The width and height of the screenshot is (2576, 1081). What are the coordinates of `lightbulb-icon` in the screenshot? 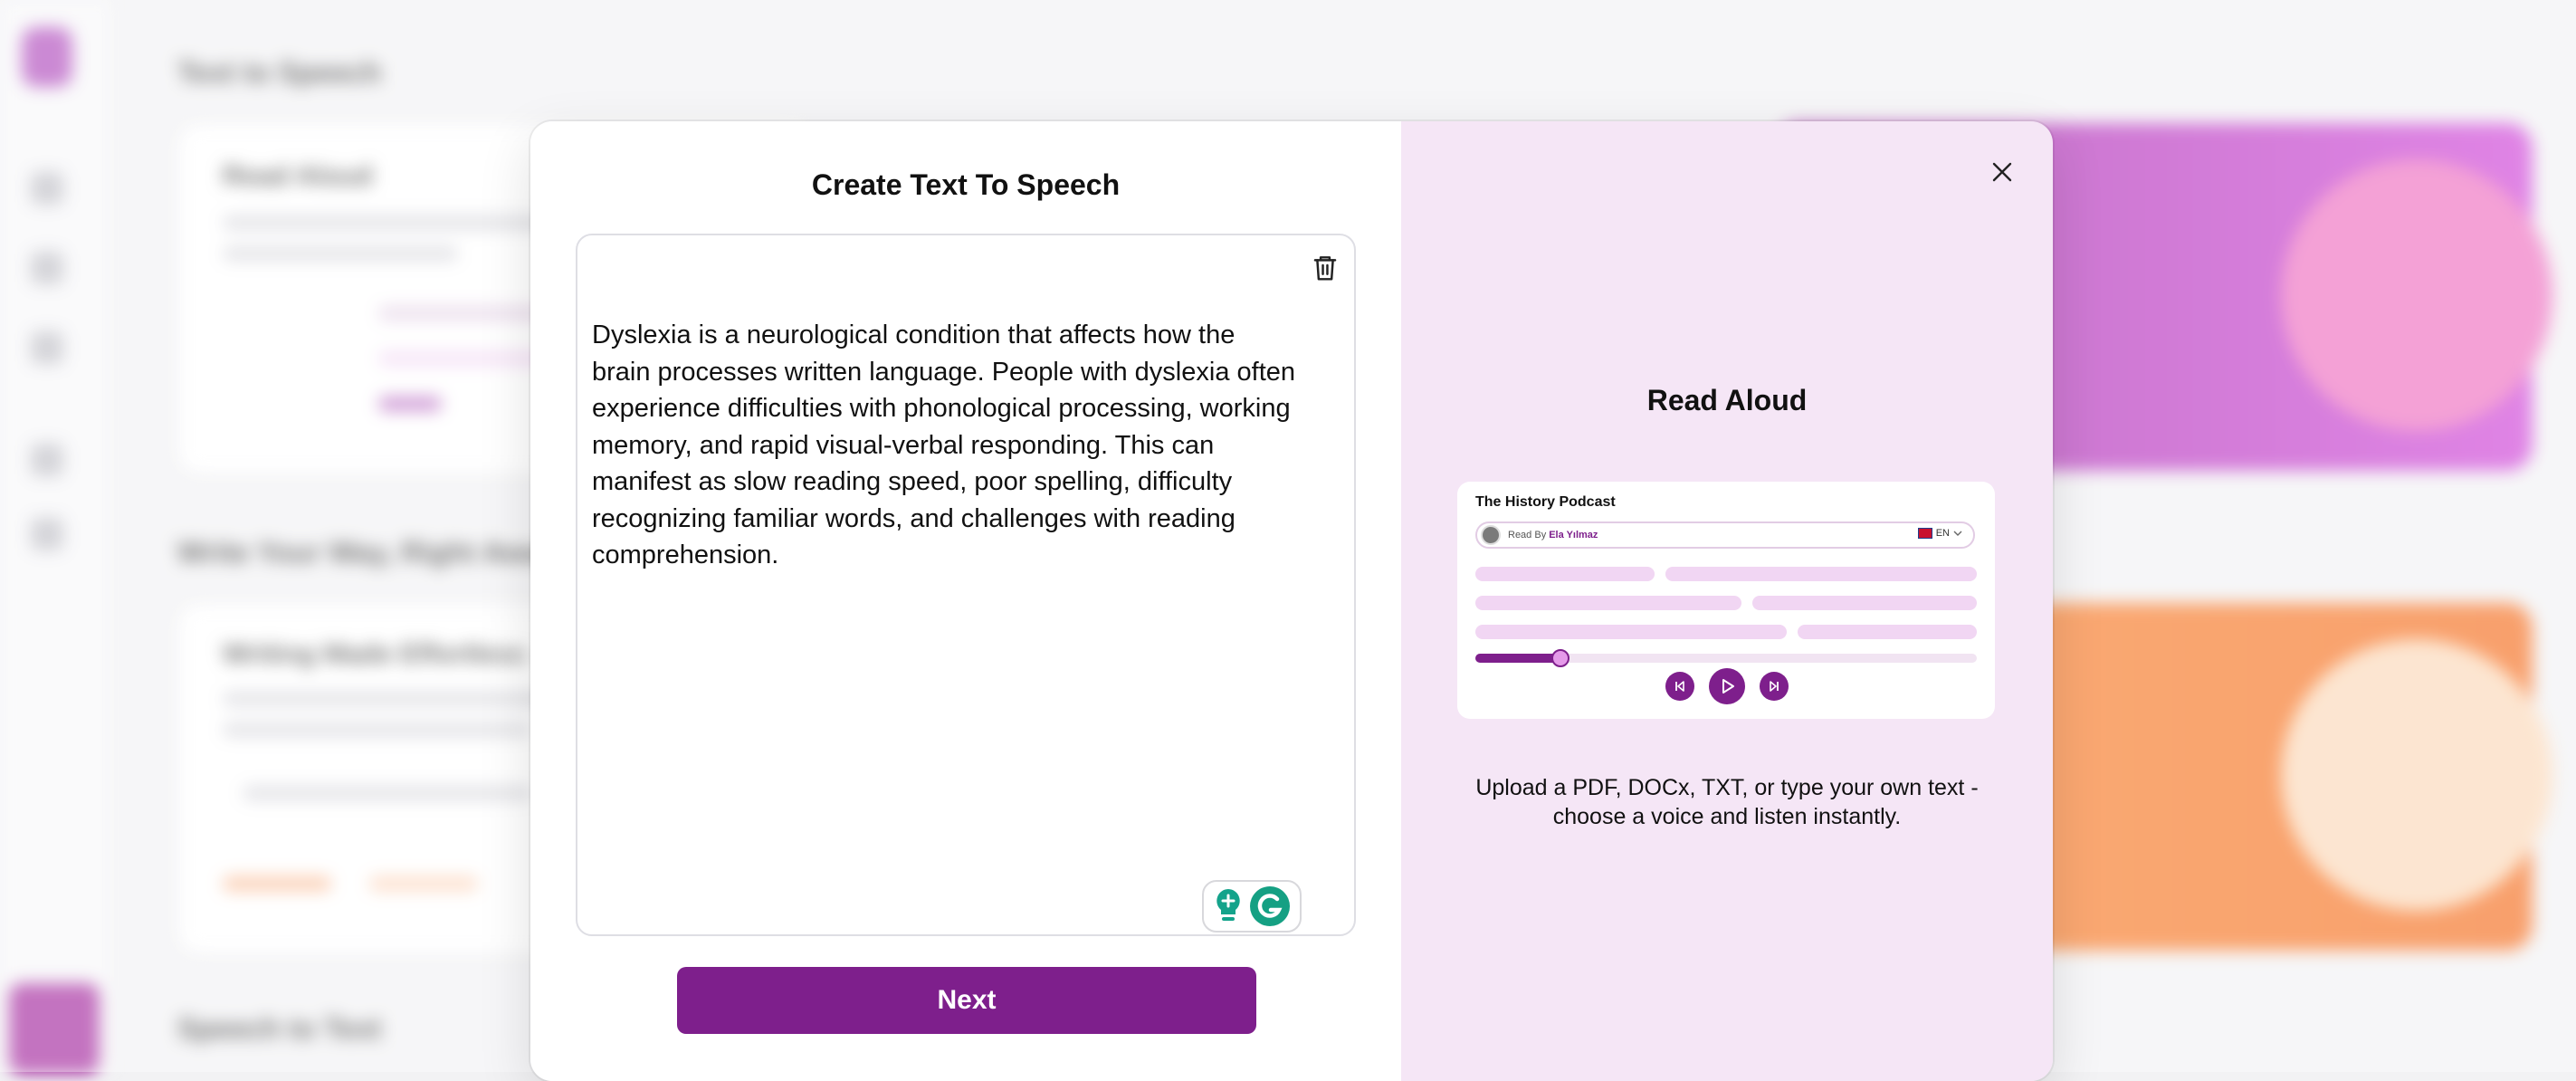 It's located at (1228, 905).